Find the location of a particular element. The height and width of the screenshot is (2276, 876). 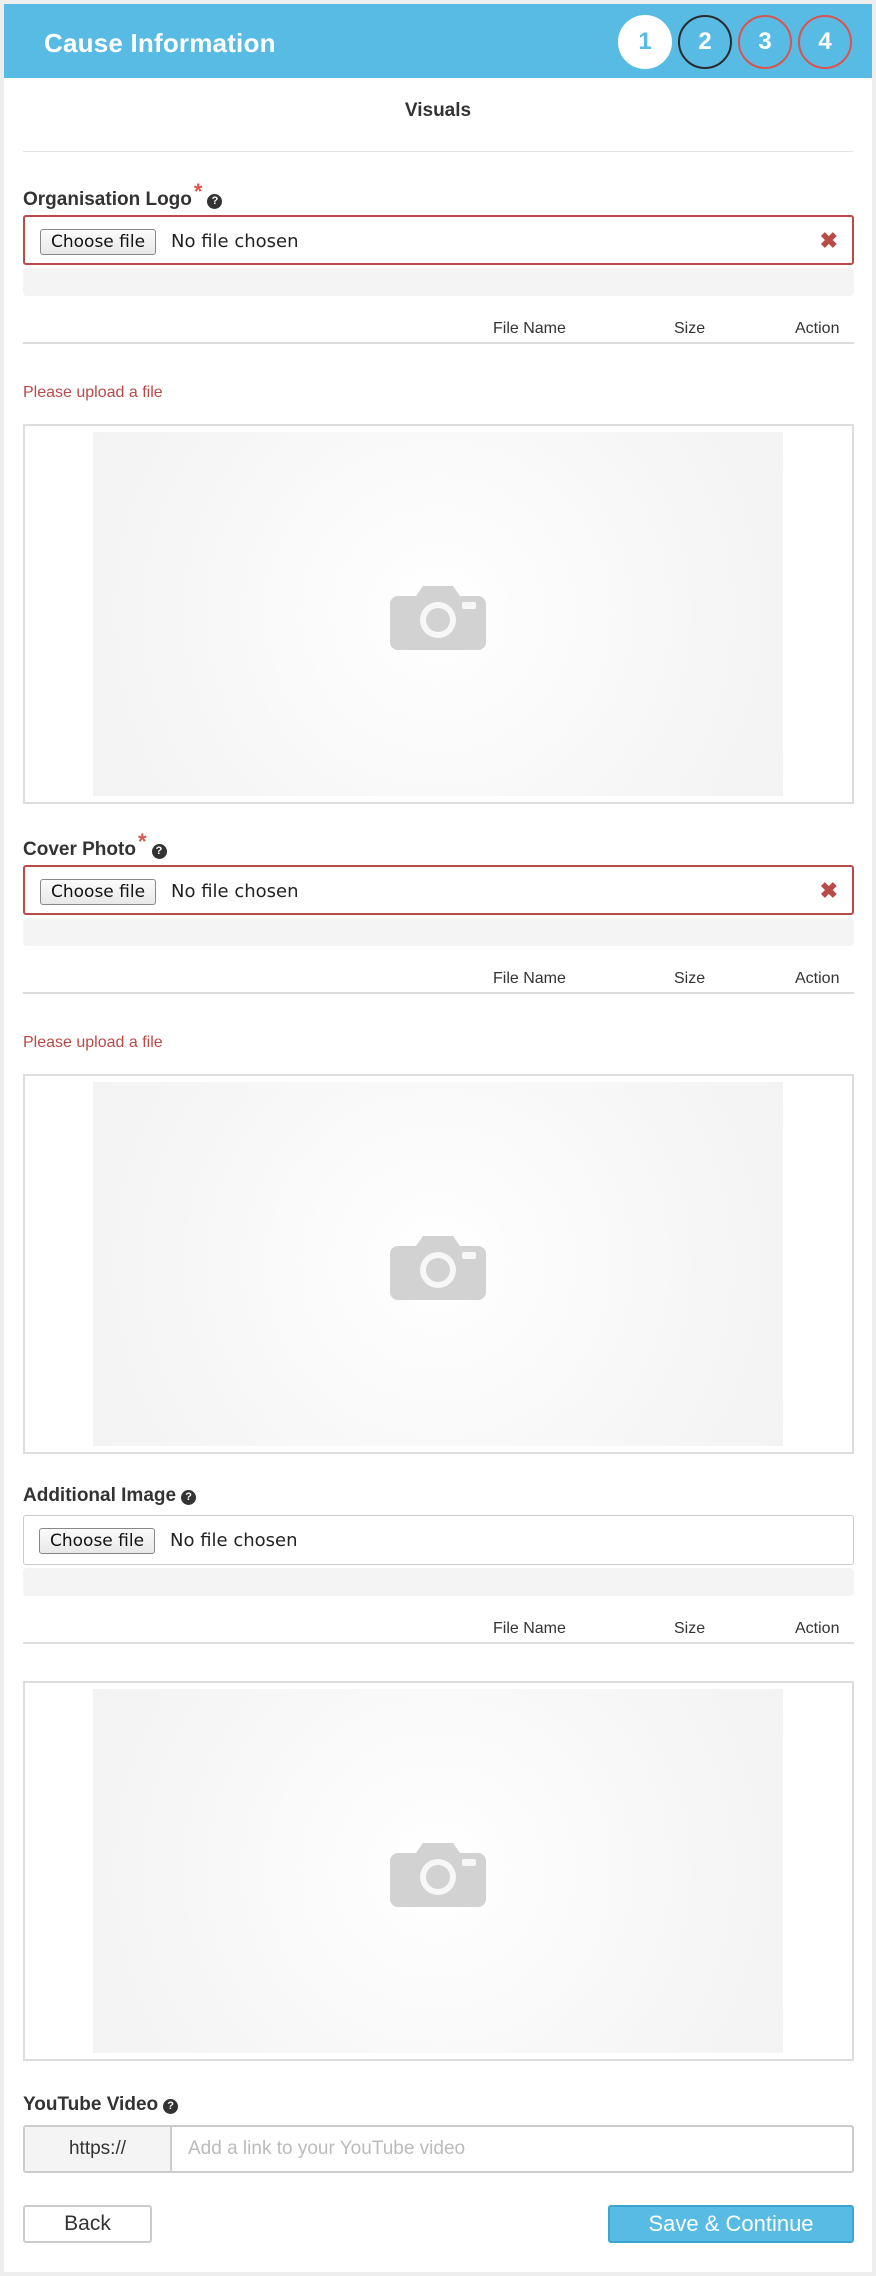

additional-image-label: Additional Image? is located at coordinates (110, 1496).